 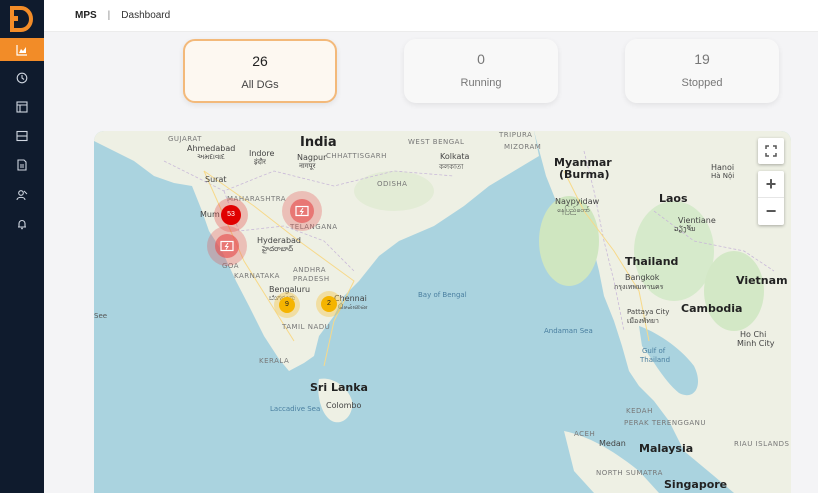 I want to click on fullscreen-button, so click(x=771, y=151).